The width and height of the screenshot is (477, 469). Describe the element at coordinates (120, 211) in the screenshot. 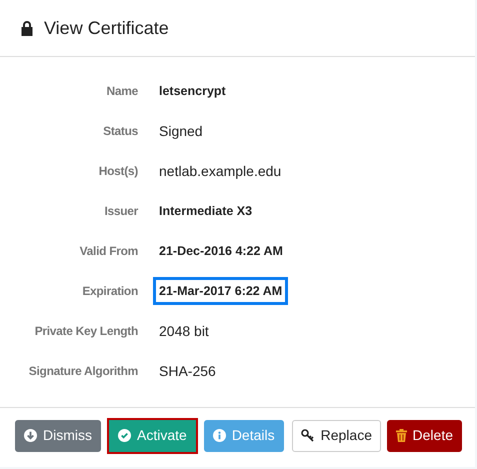

I see `field-label: Issuer` at that location.